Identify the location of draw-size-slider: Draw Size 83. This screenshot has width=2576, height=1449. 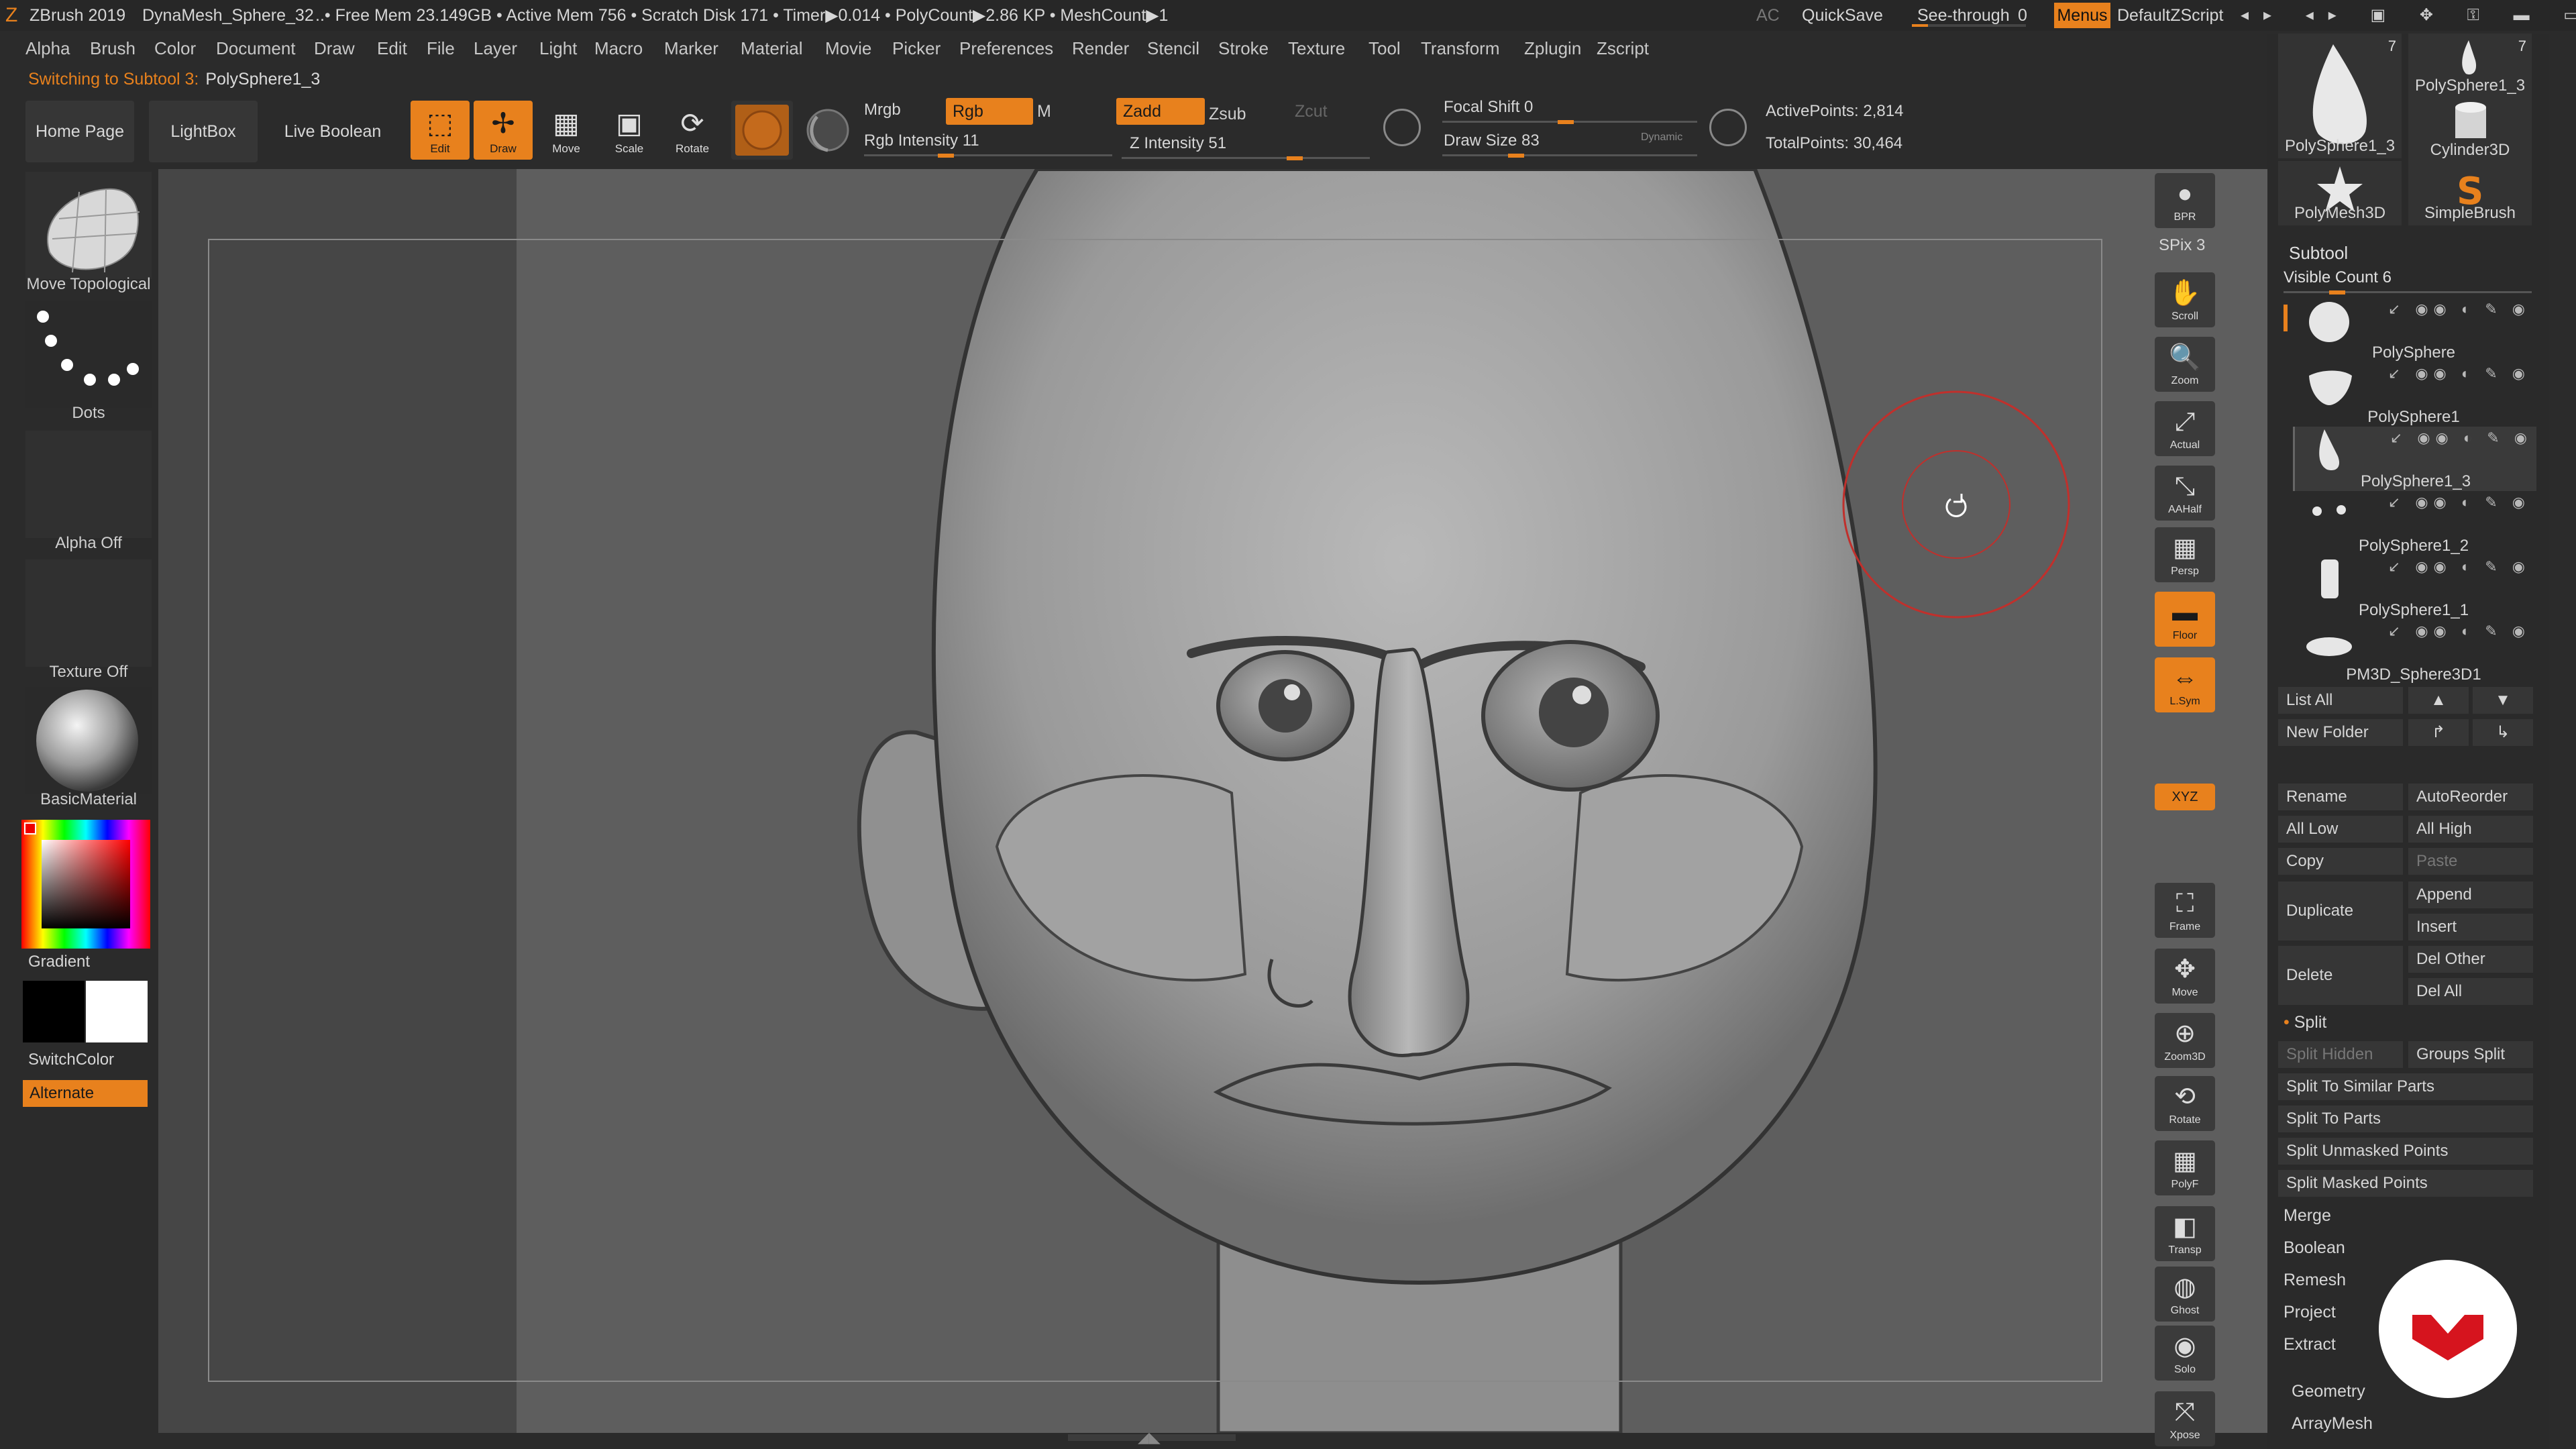
(1492, 140).